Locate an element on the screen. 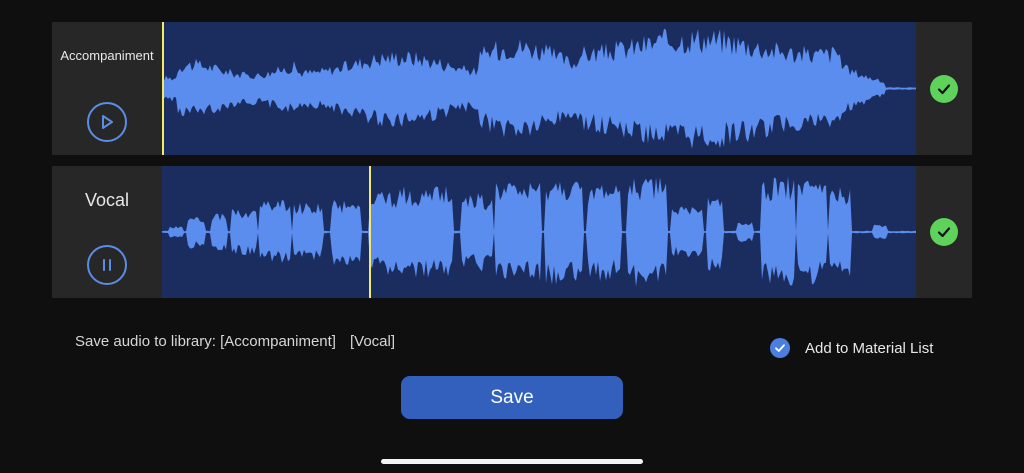 The width and height of the screenshot is (1024, 473). select-vocal-check is located at coordinates (944, 232).